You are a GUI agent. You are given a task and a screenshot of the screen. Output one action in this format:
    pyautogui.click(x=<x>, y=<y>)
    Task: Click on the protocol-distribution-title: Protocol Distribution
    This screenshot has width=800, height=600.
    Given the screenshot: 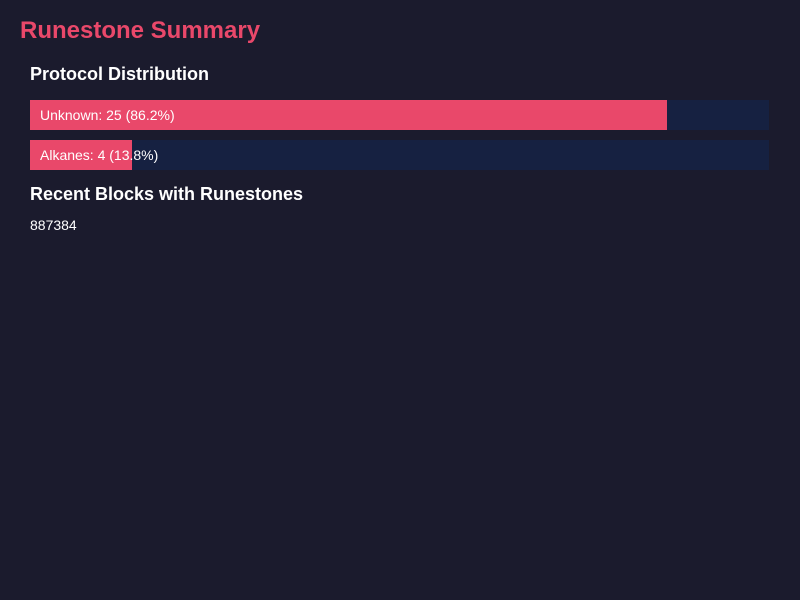 What is the action you would take?
    pyautogui.click(x=119, y=74)
    